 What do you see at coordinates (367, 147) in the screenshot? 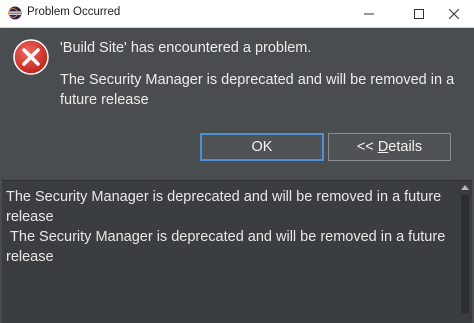
I see `details-label-prefix: <<` at bounding box center [367, 147].